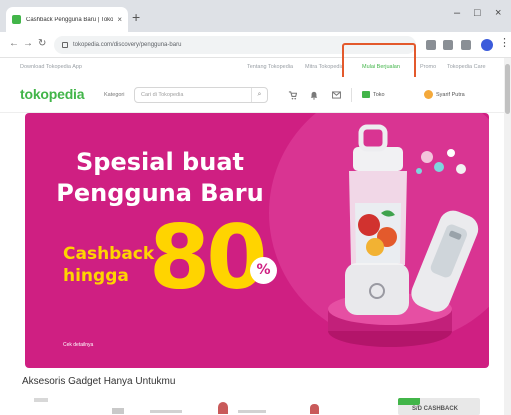  I want to click on toko-label: Toko, so click(379, 94).